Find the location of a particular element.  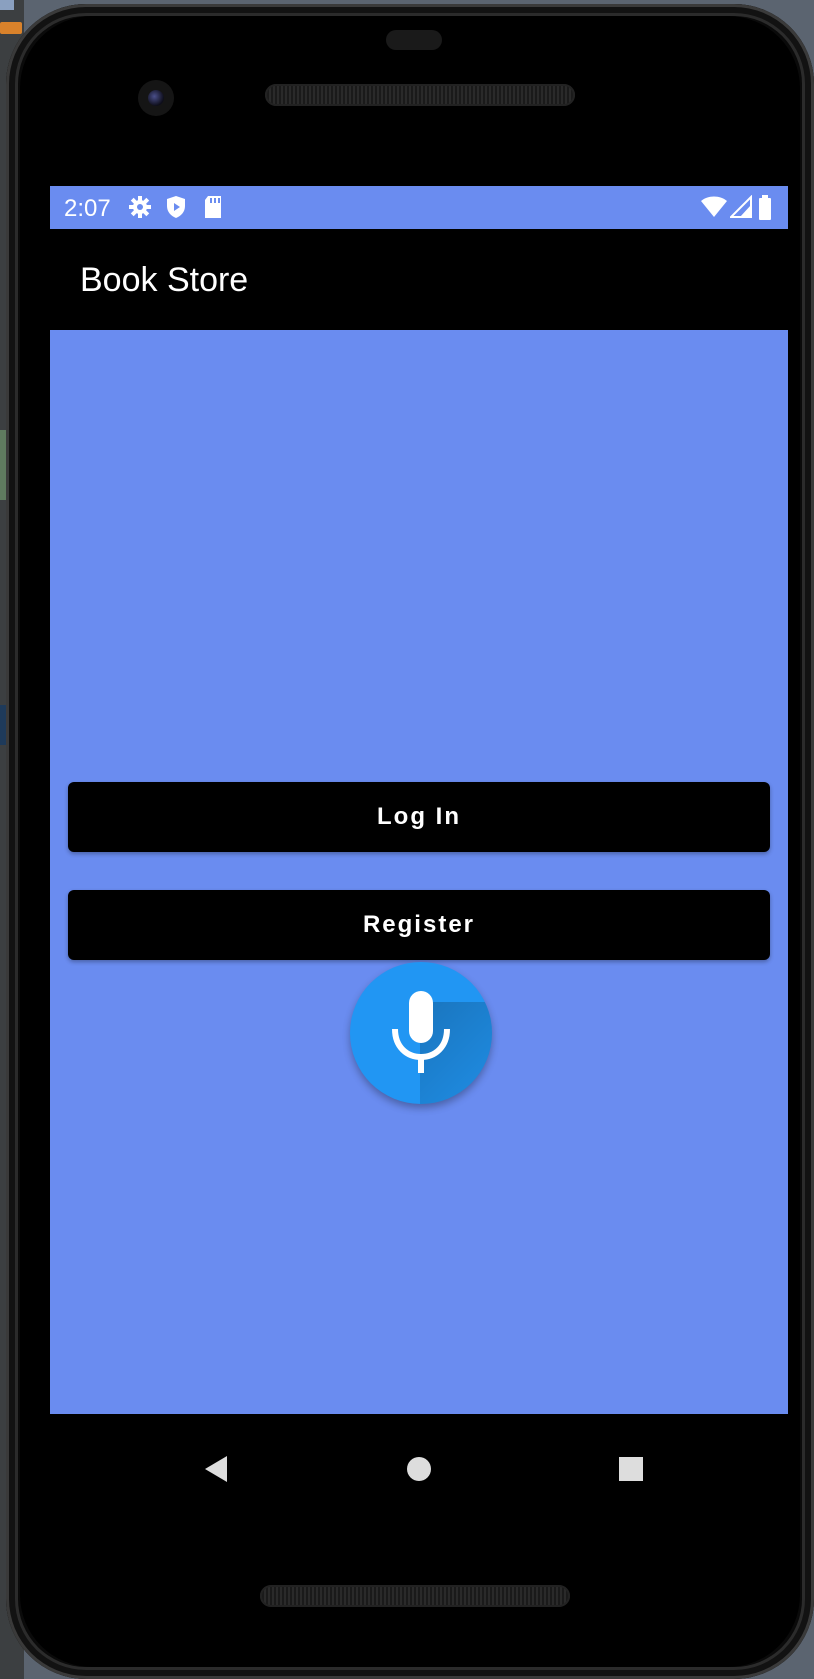

recents-button is located at coordinates (631, 1469).